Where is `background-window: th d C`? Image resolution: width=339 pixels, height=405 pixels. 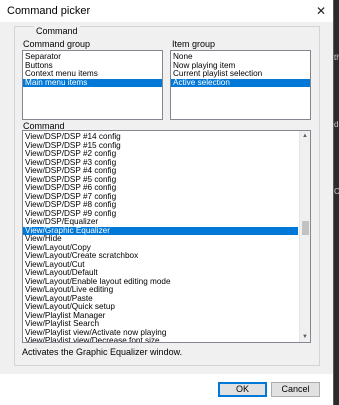
background-window: th d C is located at coordinates (336, 202).